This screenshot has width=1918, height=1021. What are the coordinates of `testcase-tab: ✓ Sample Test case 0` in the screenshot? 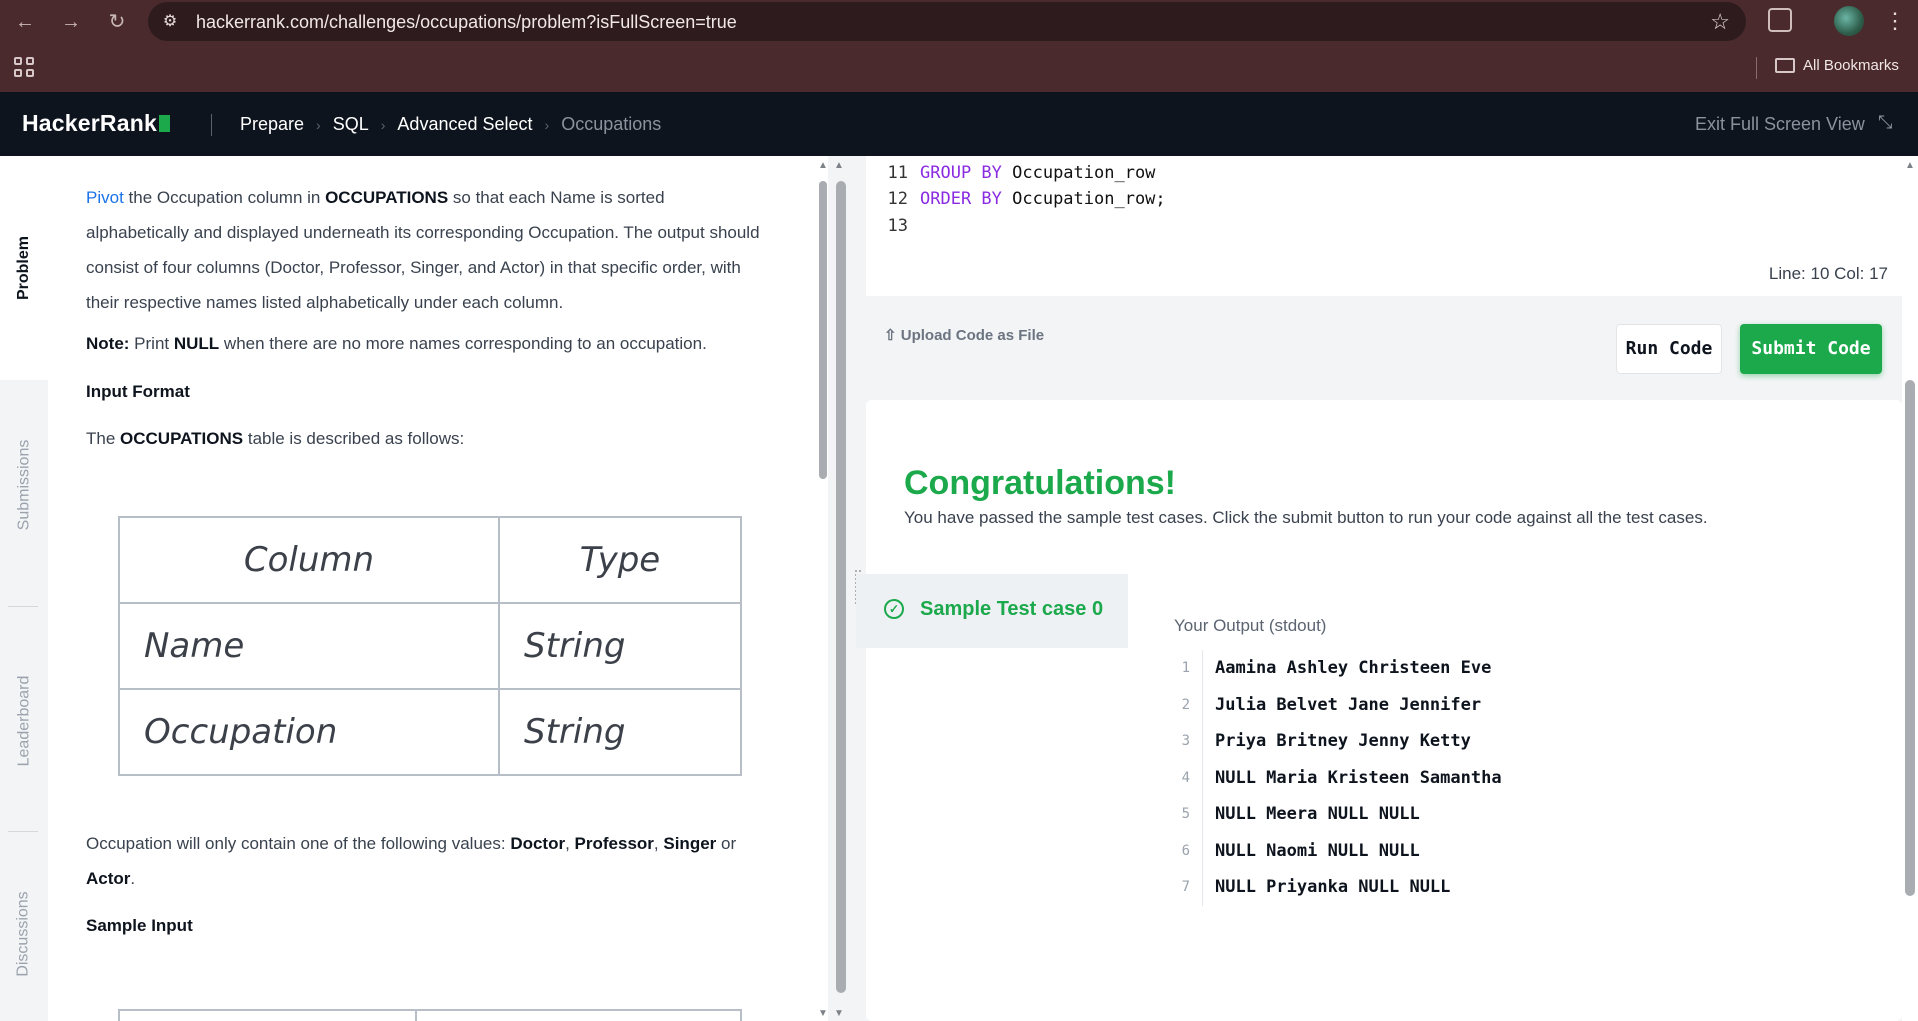 It's located at (992, 611).